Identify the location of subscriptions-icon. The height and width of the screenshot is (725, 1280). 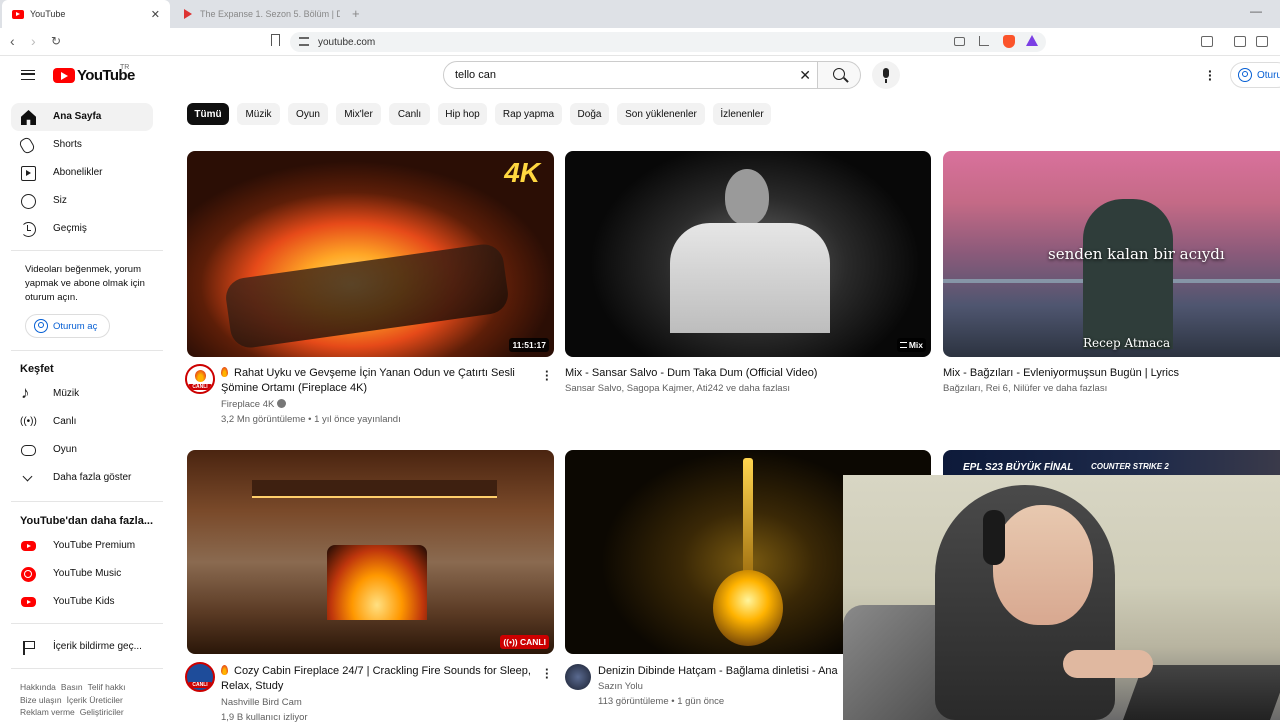
(28, 173).